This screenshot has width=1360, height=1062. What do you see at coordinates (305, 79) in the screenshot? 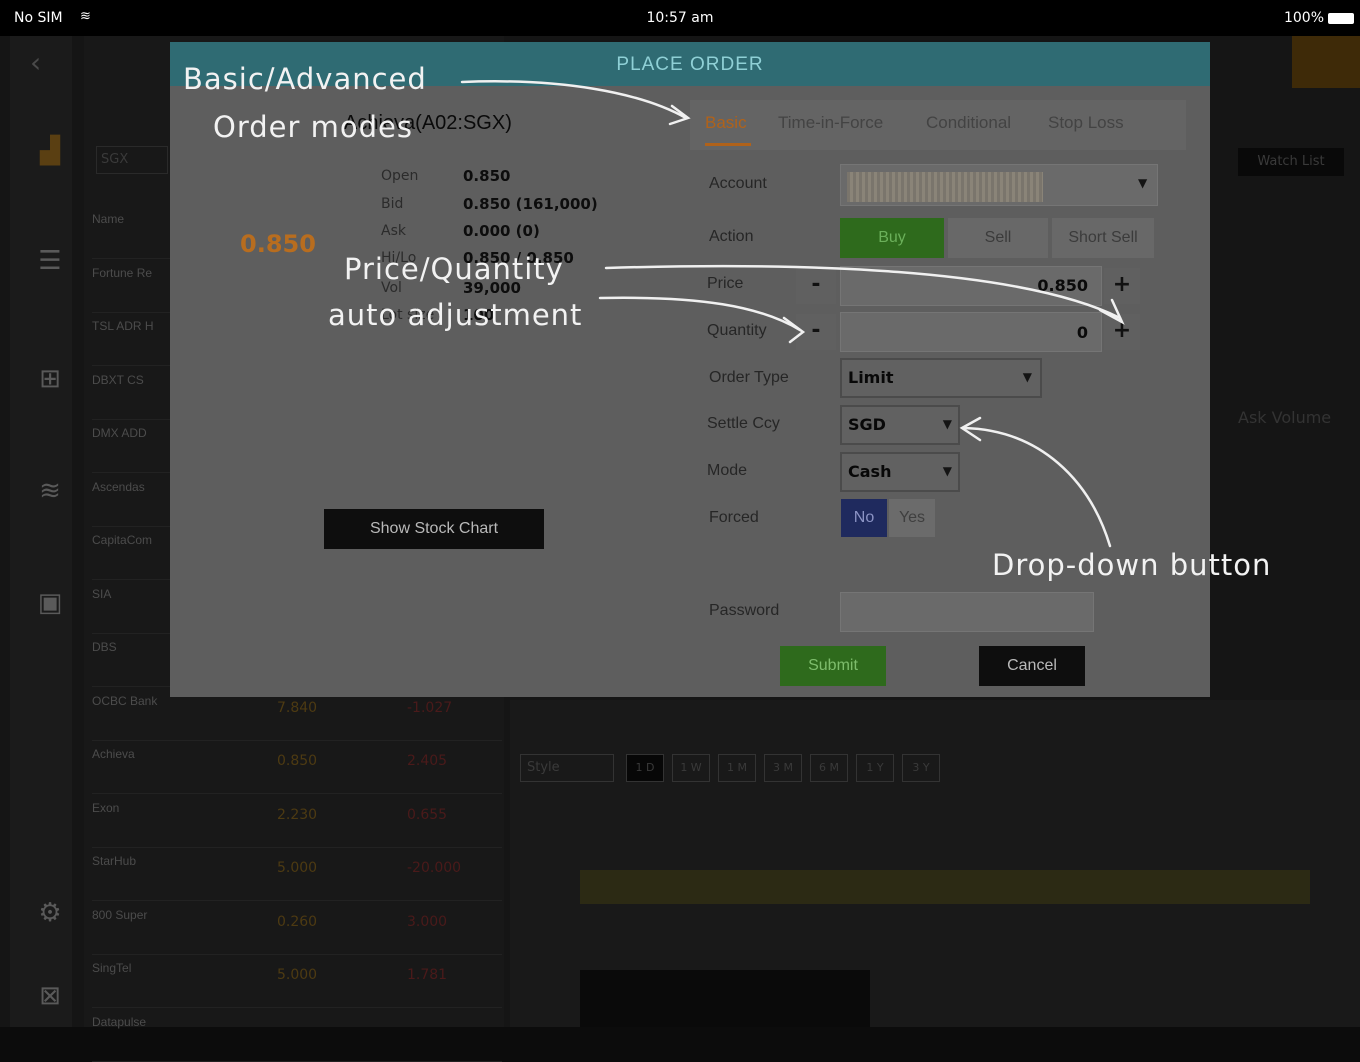
I see `annotation-order-modes-line1: Basic/Advanced` at bounding box center [305, 79].